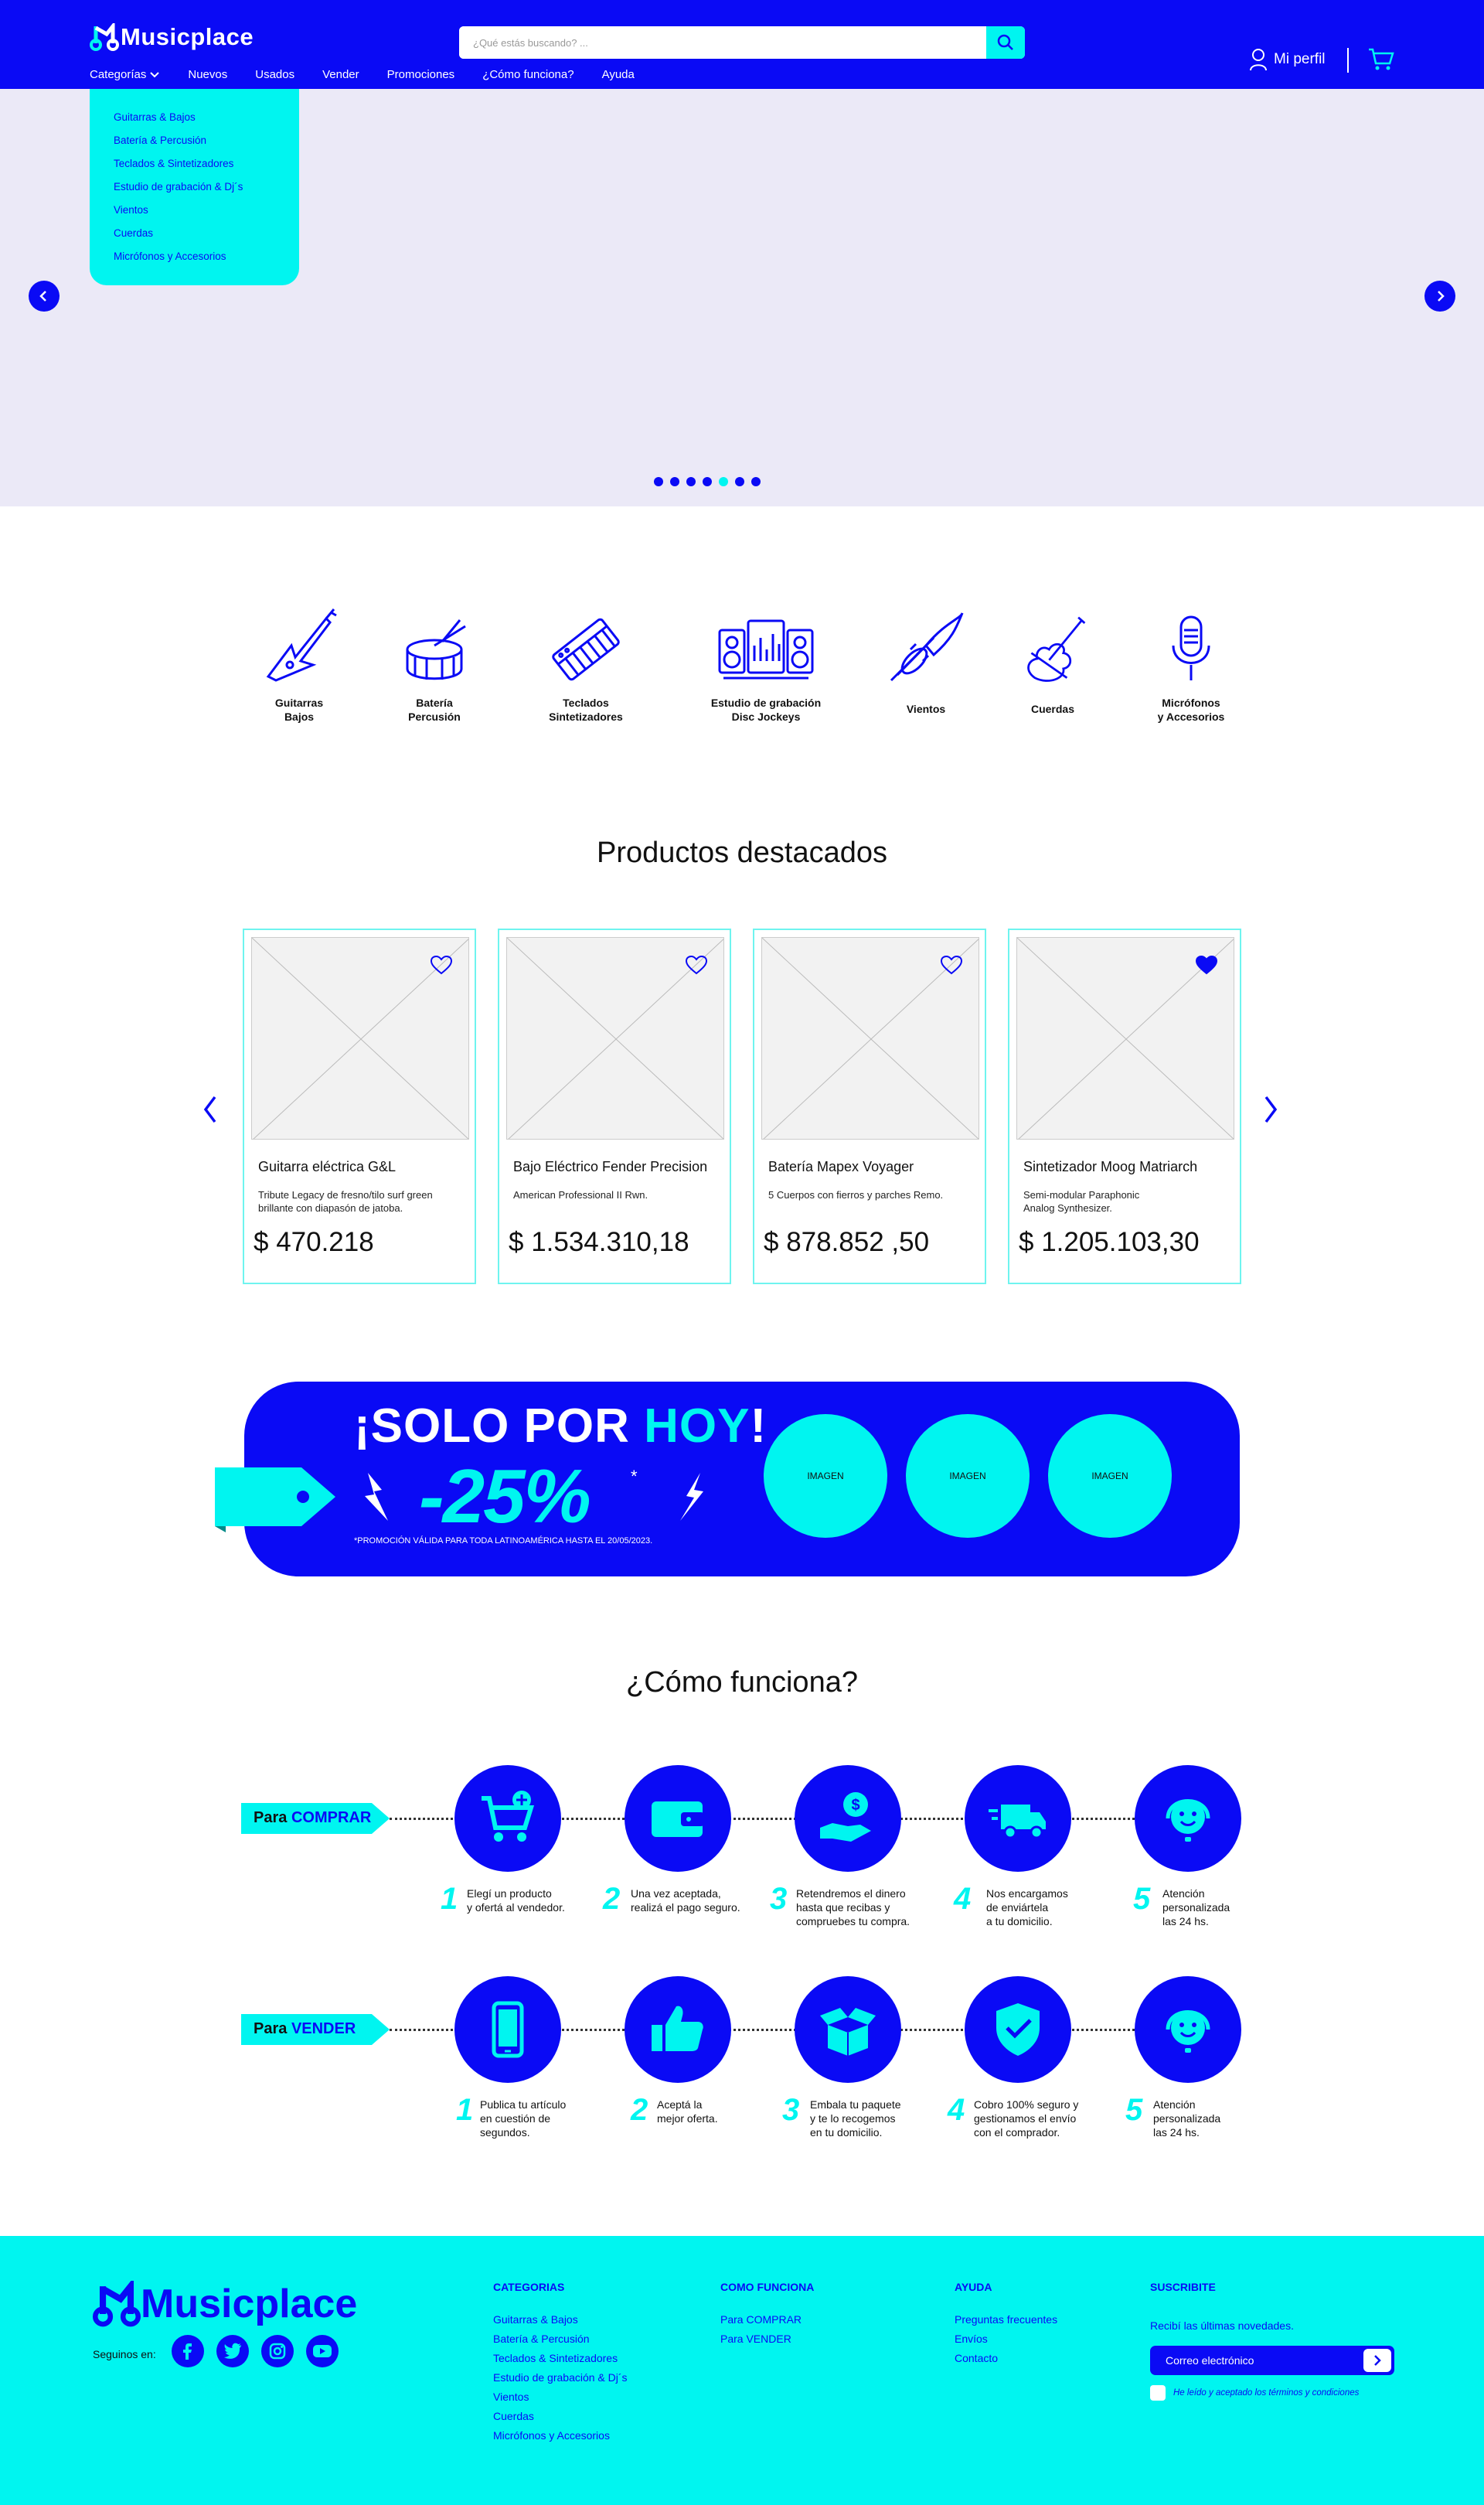  I want to click on nav-vender: Vender, so click(340, 74).